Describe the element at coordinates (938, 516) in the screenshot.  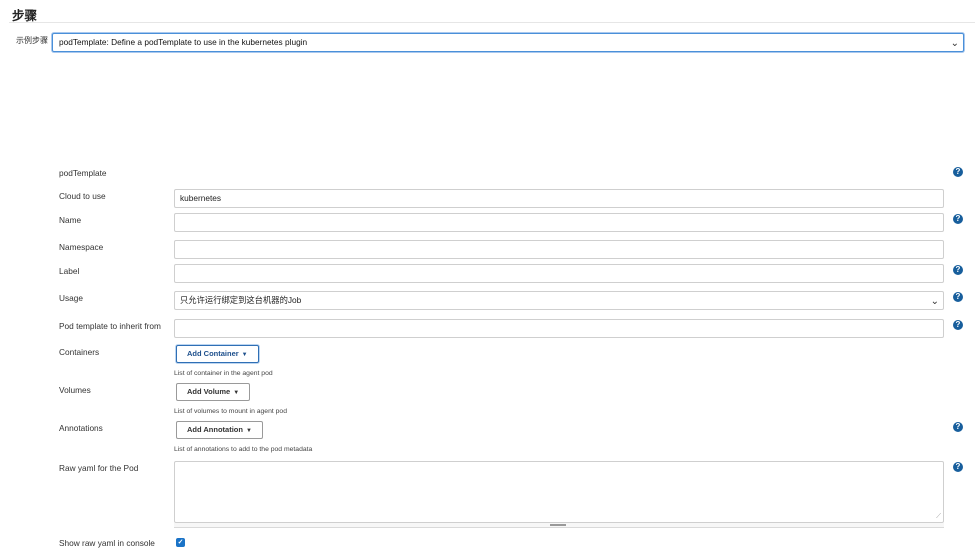
I see `resize-handle-icon: ⟋` at that location.